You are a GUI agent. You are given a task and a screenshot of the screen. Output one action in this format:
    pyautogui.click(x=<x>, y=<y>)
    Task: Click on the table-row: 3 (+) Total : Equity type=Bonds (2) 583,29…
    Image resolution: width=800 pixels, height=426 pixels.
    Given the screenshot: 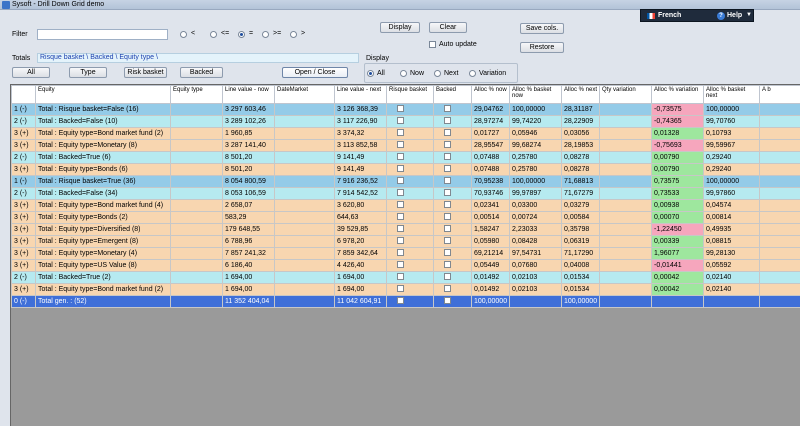 What is the action you would take?
    pyautogui.click(x=405, y=217)
    